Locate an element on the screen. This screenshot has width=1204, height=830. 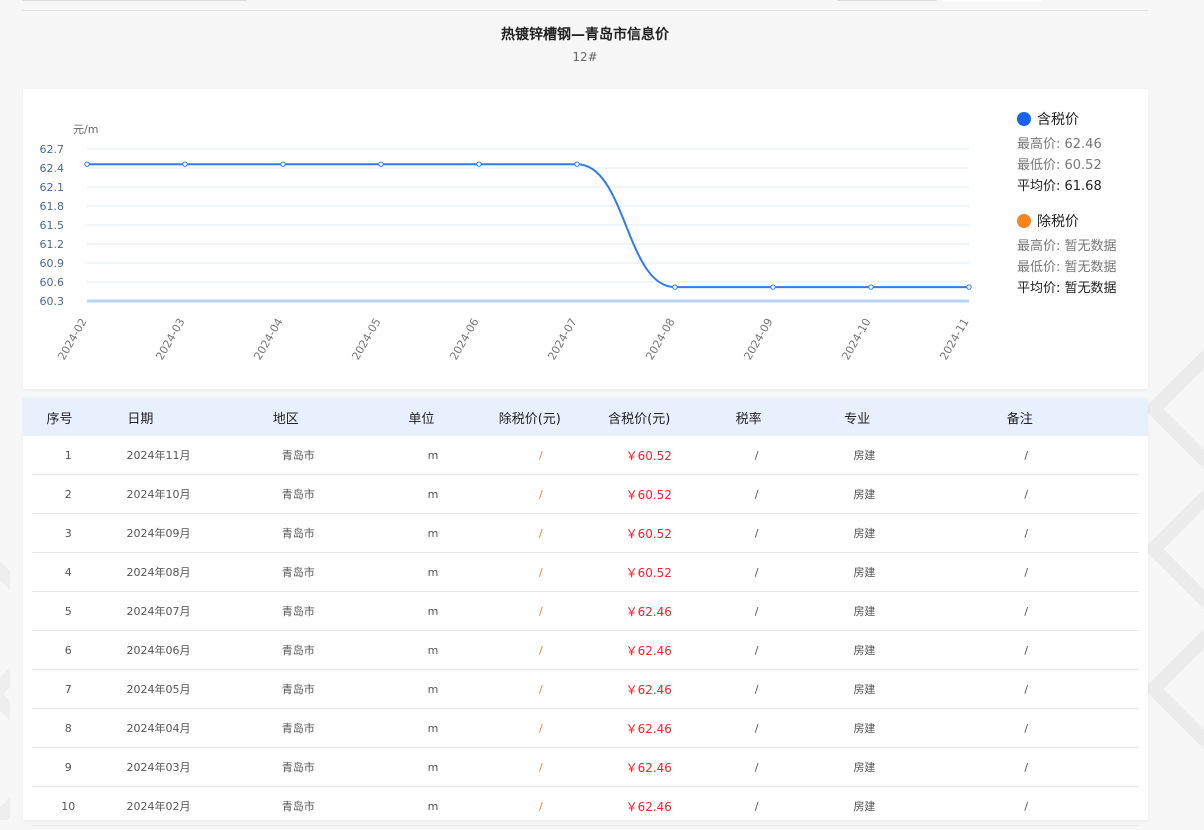
legend-max: 最高价: 暂无数据 is located at coordinates (1067, 246).